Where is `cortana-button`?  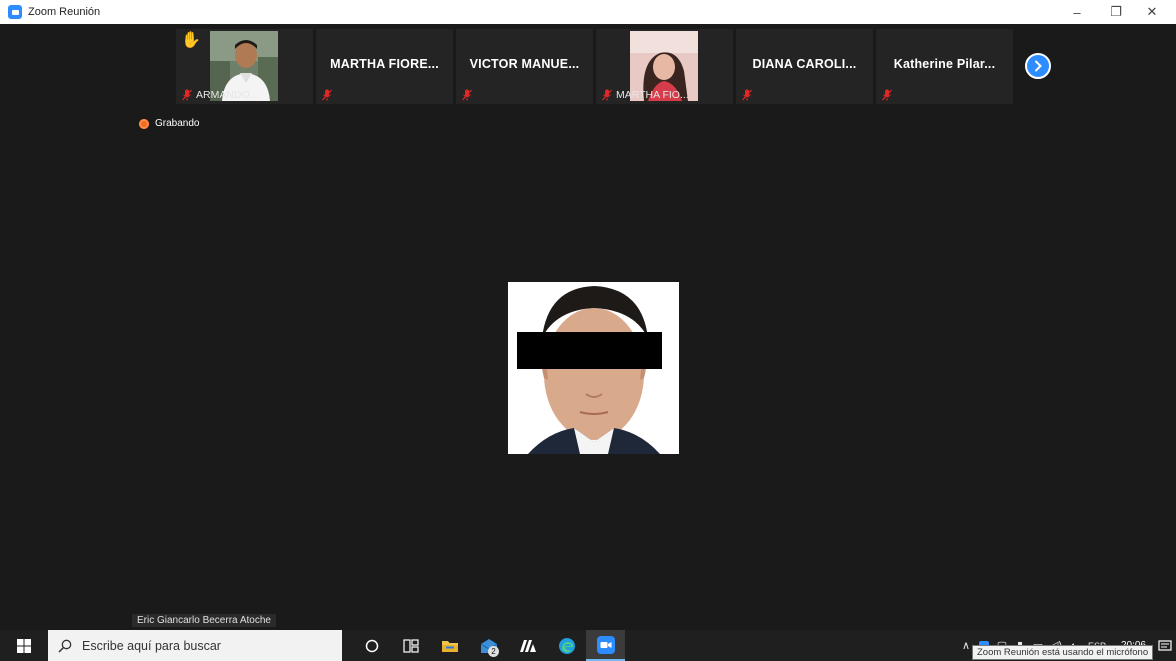 cortana-button is located at coordinates (371, 645).